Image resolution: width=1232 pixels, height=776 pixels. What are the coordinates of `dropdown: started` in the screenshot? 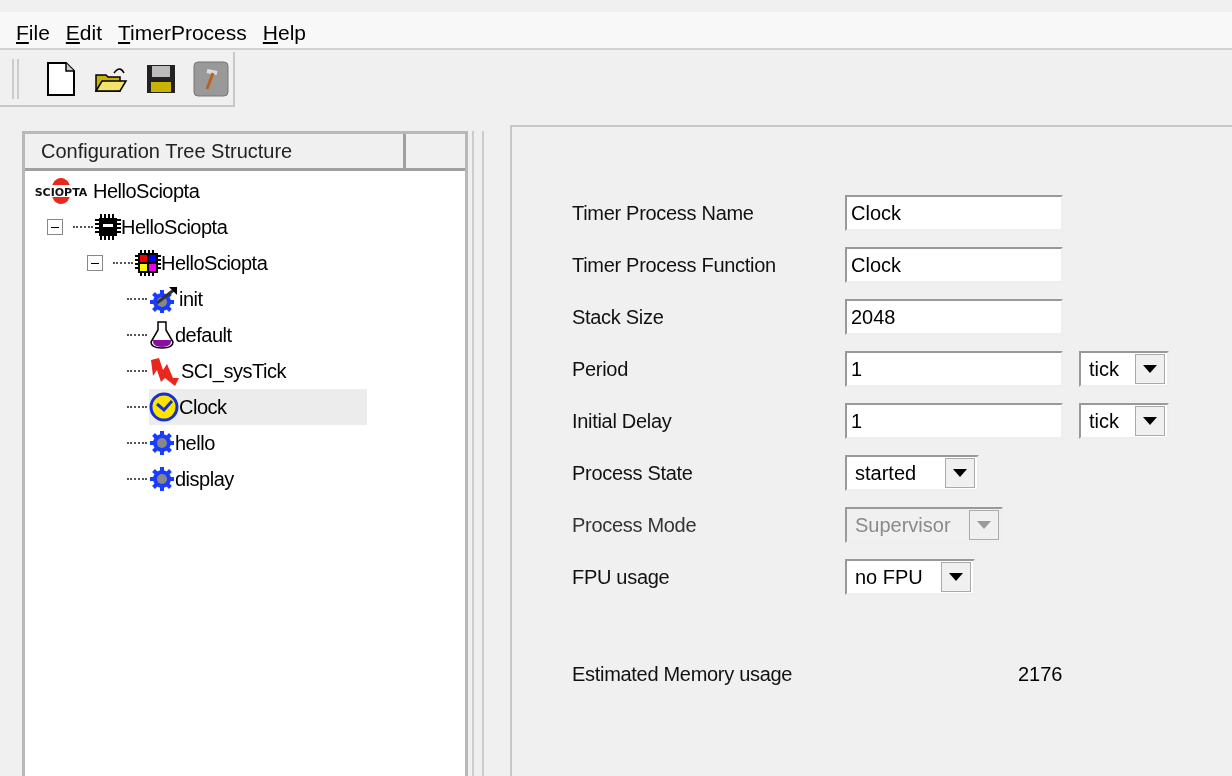 It's located at (912, 473).